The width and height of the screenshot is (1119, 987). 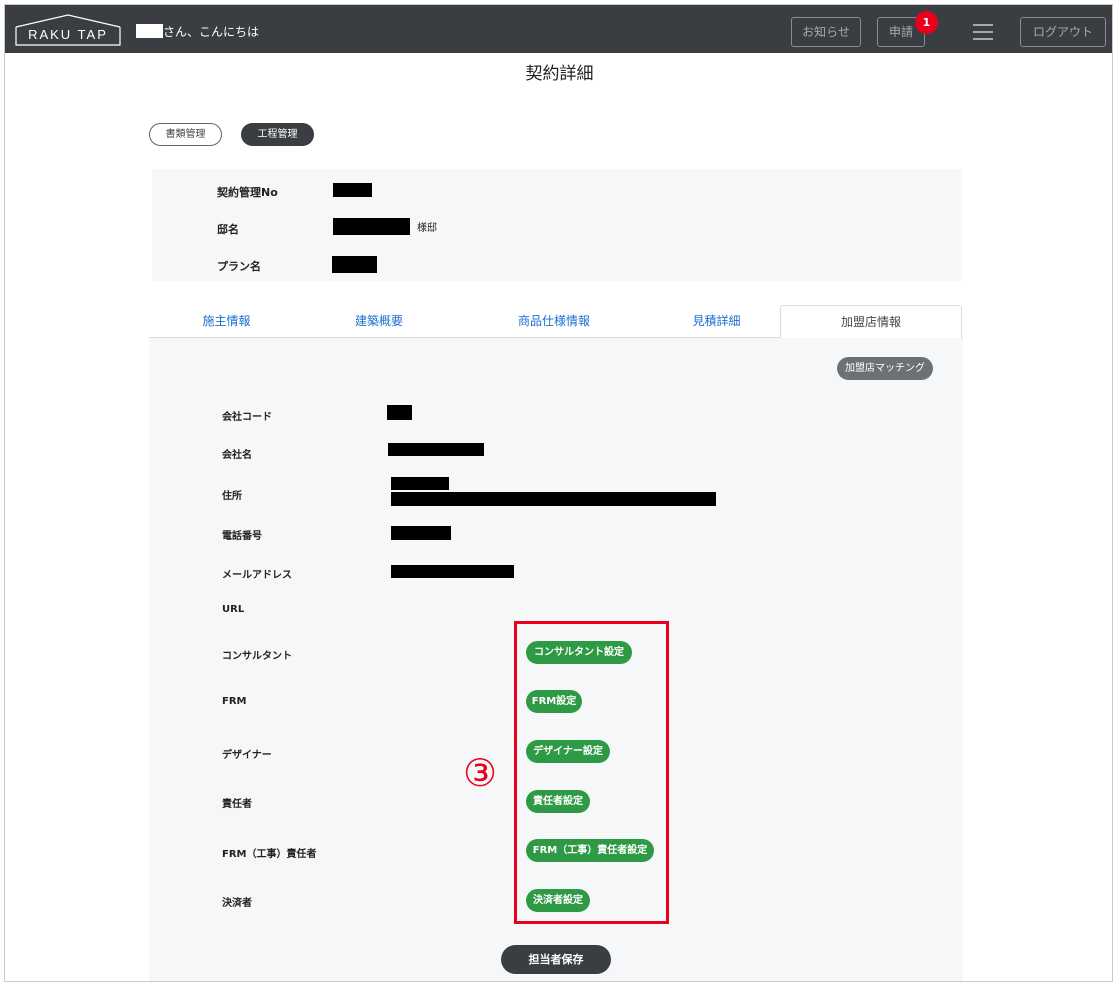 I want to click on apply-count-badge: 1, so click(x=926, y=22).